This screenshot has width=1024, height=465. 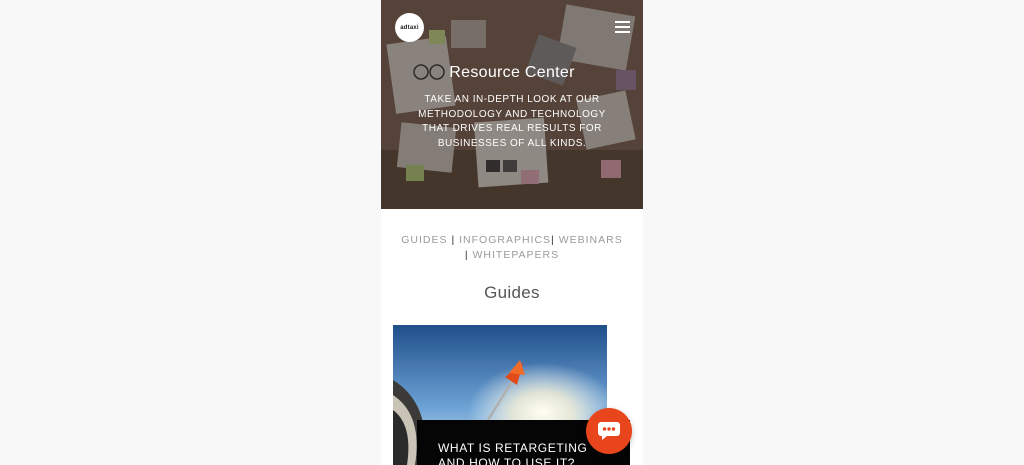 I want to click on nav-link-webinars: WEBINARS, so click(x=591, y=240).